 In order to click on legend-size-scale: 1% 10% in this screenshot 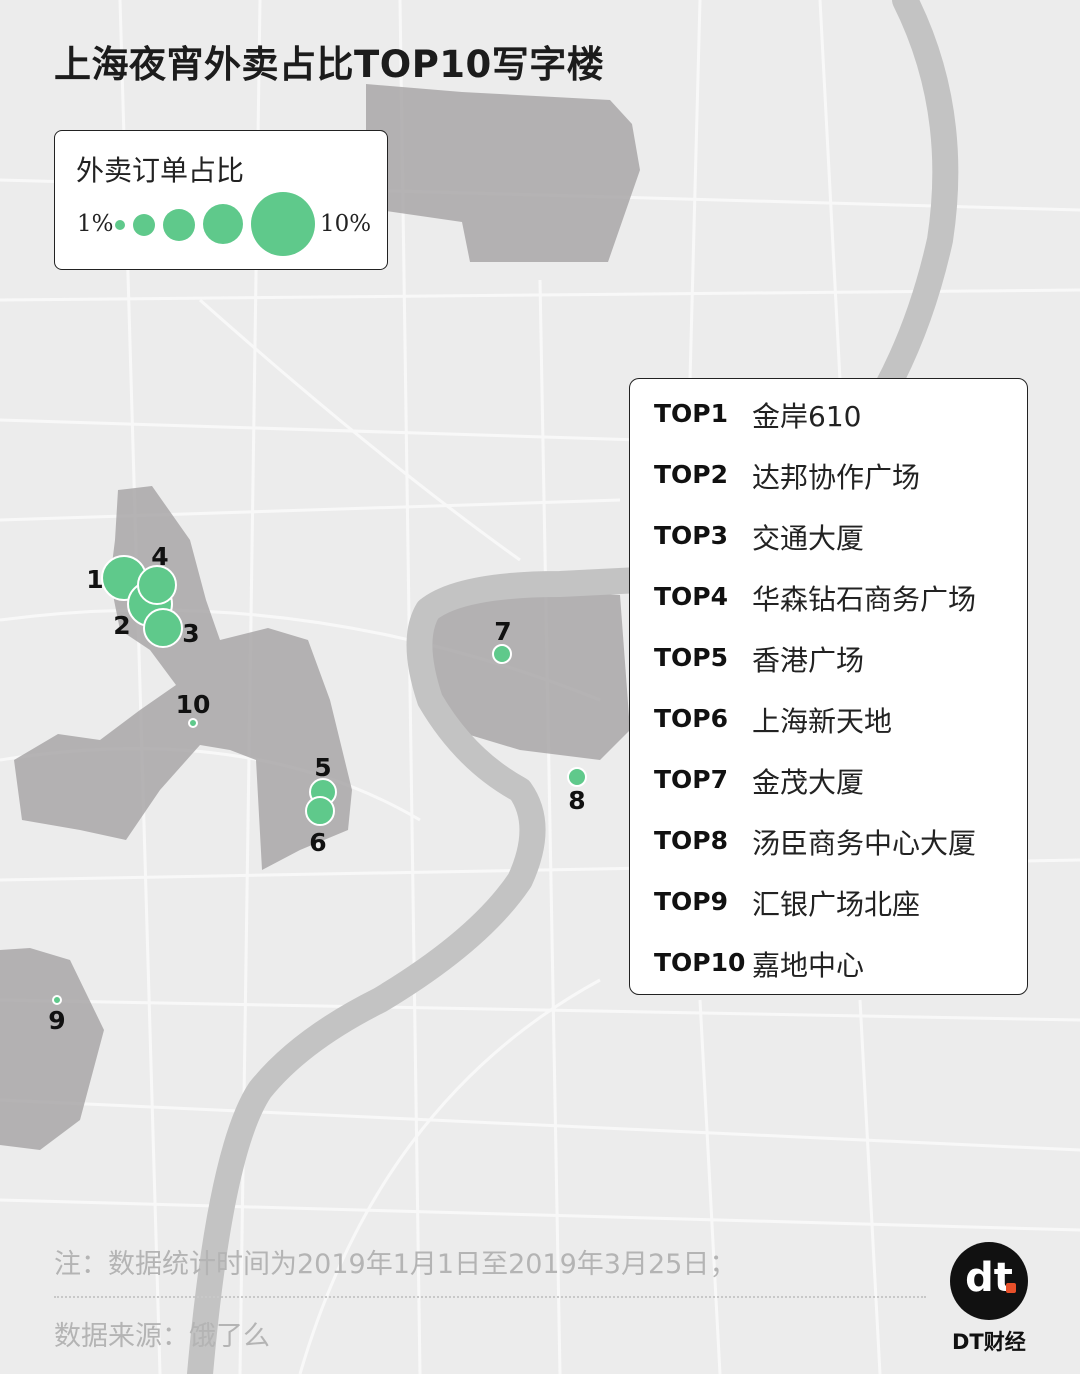, I will do `click(222, 224)`.